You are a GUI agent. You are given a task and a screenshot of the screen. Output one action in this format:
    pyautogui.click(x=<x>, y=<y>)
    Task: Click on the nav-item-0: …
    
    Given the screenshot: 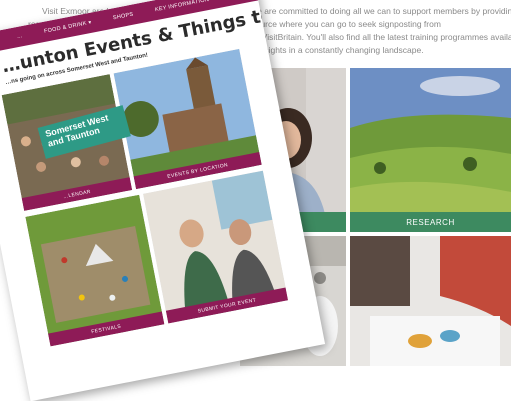 What is the action you would take?
    pyautogui.click(x=19, y=36)
    